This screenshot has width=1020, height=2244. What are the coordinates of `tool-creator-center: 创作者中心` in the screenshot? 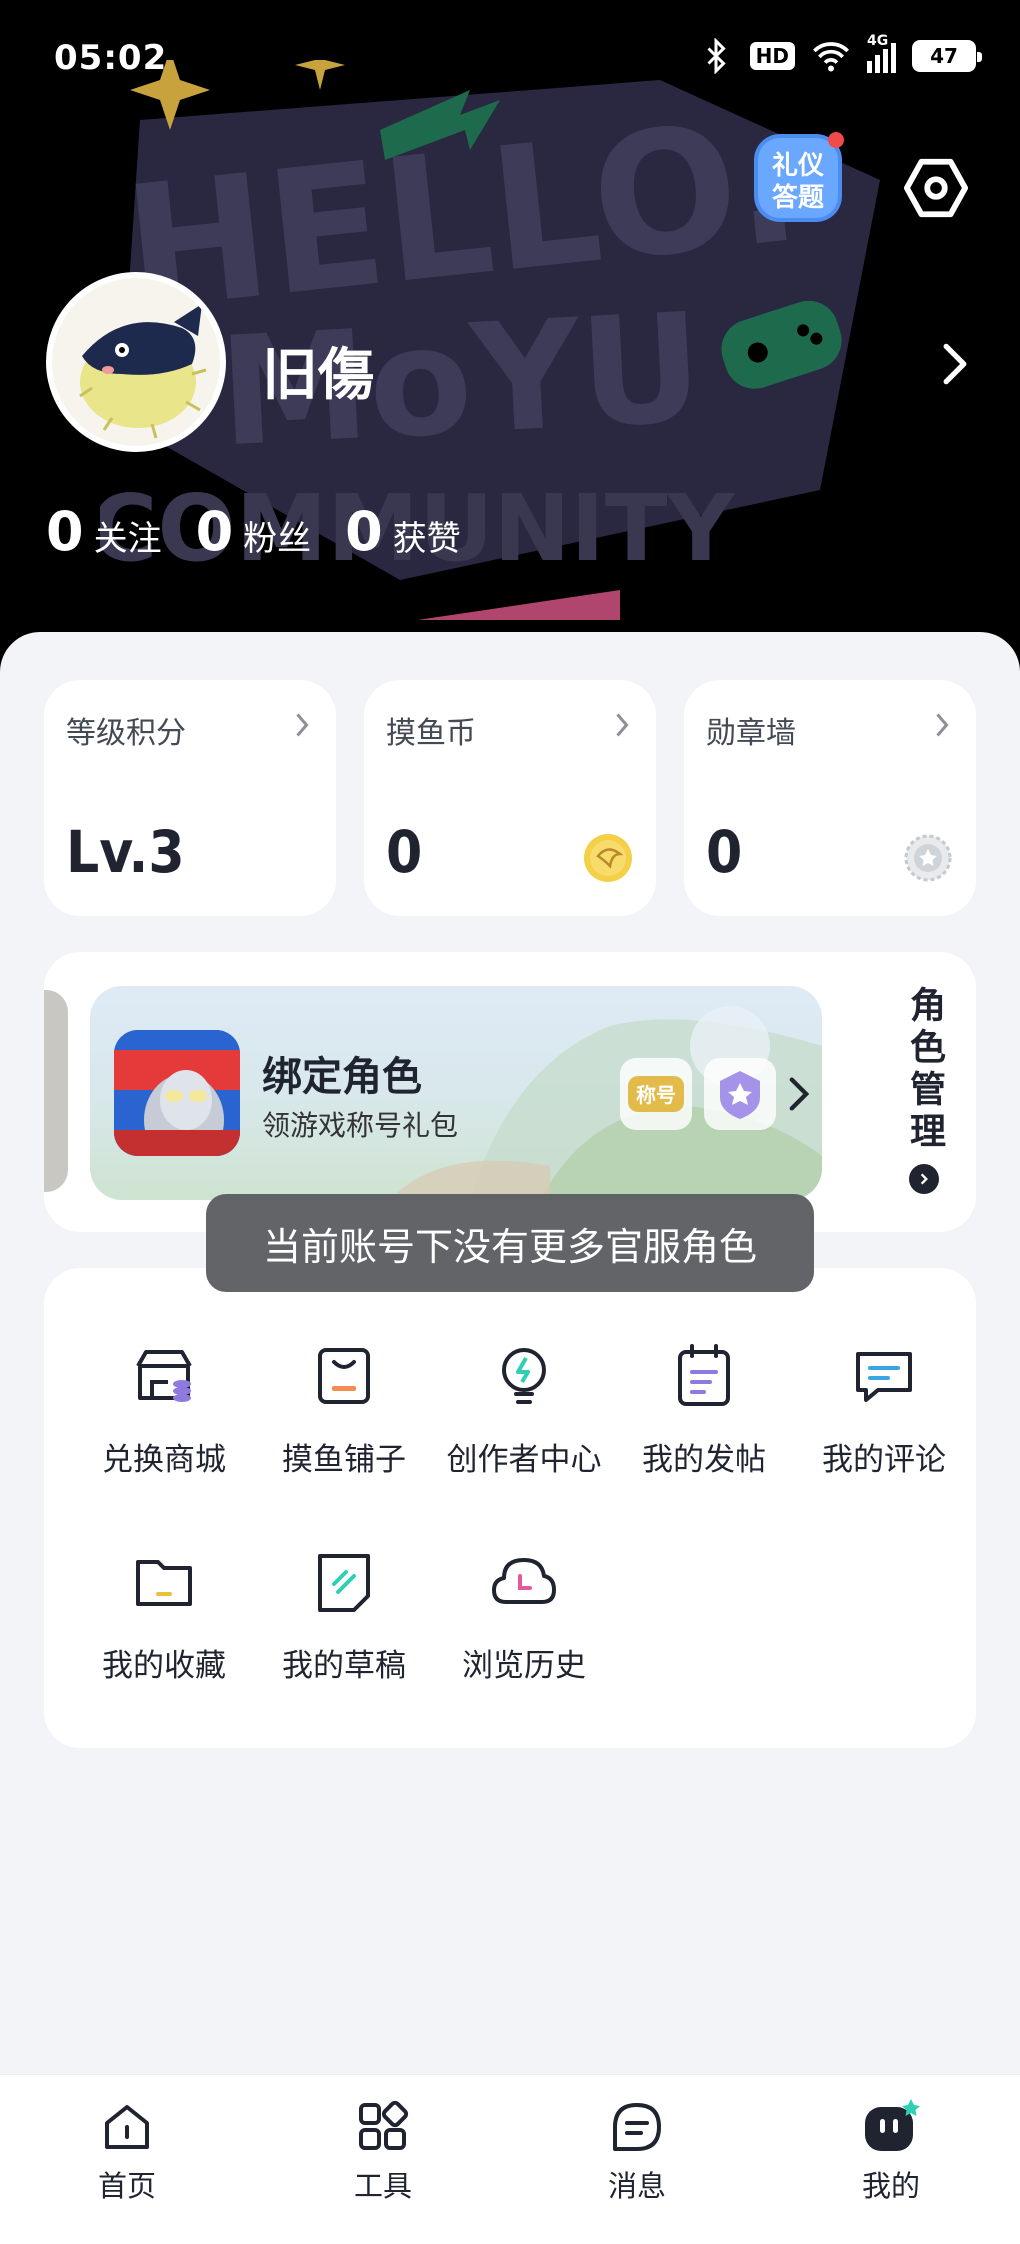 It's located at (524, 1373).